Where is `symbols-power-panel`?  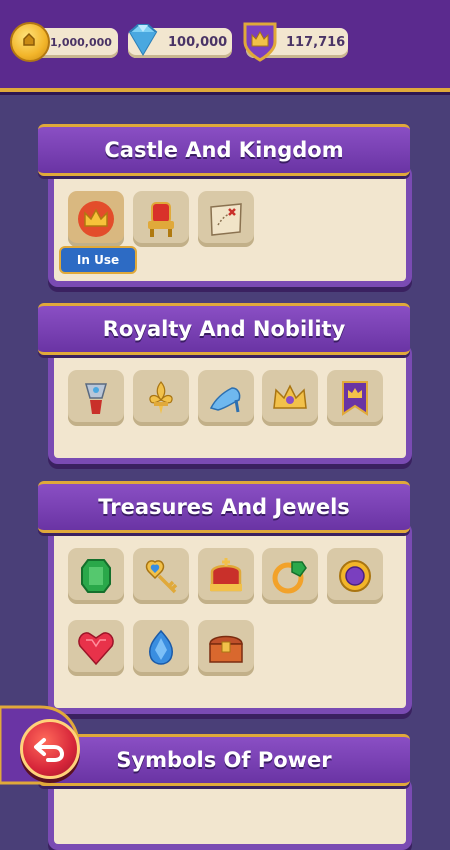
symbols-power-panel is located at coordinates (230, 814).